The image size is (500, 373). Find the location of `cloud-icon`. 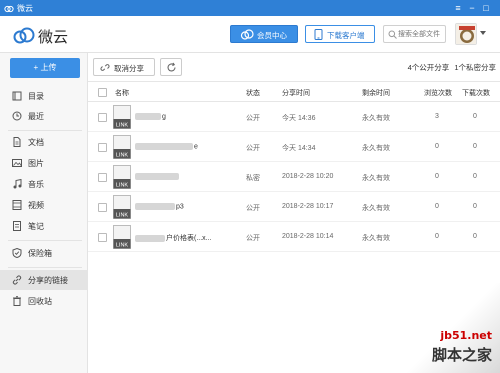

cloud-icon is located at coordinates (247, 34).